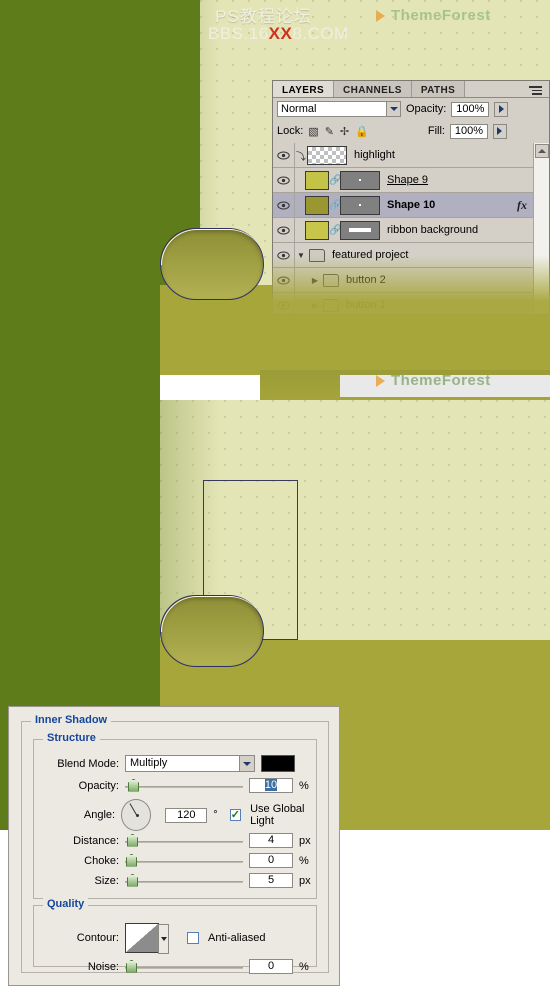  What do you see at coordinates (537, 89) in the screenshot?
I see `panel-menu-icon` at bounding box center [537, 89].